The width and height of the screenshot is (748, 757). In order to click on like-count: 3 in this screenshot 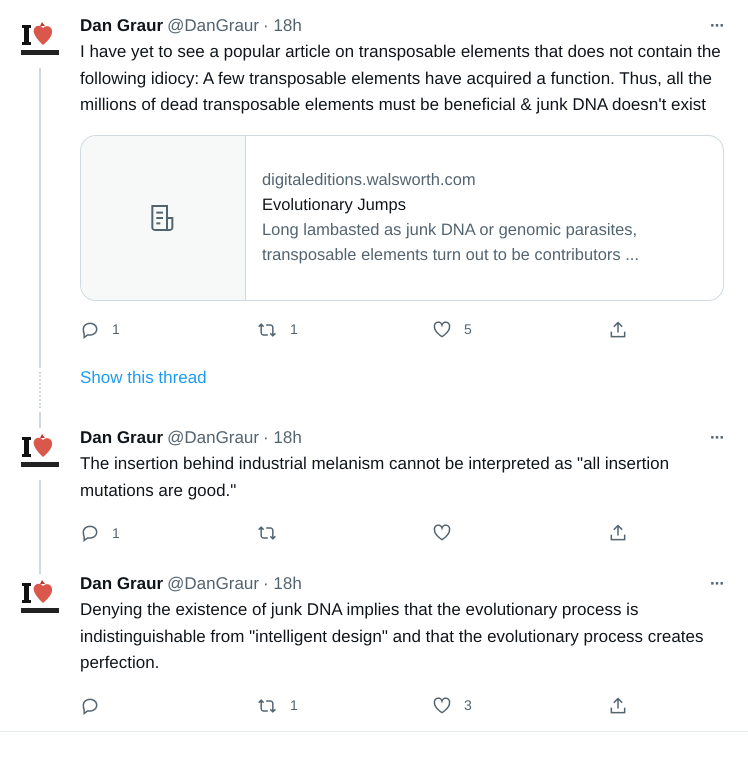, I will do `click(468, 705)`.